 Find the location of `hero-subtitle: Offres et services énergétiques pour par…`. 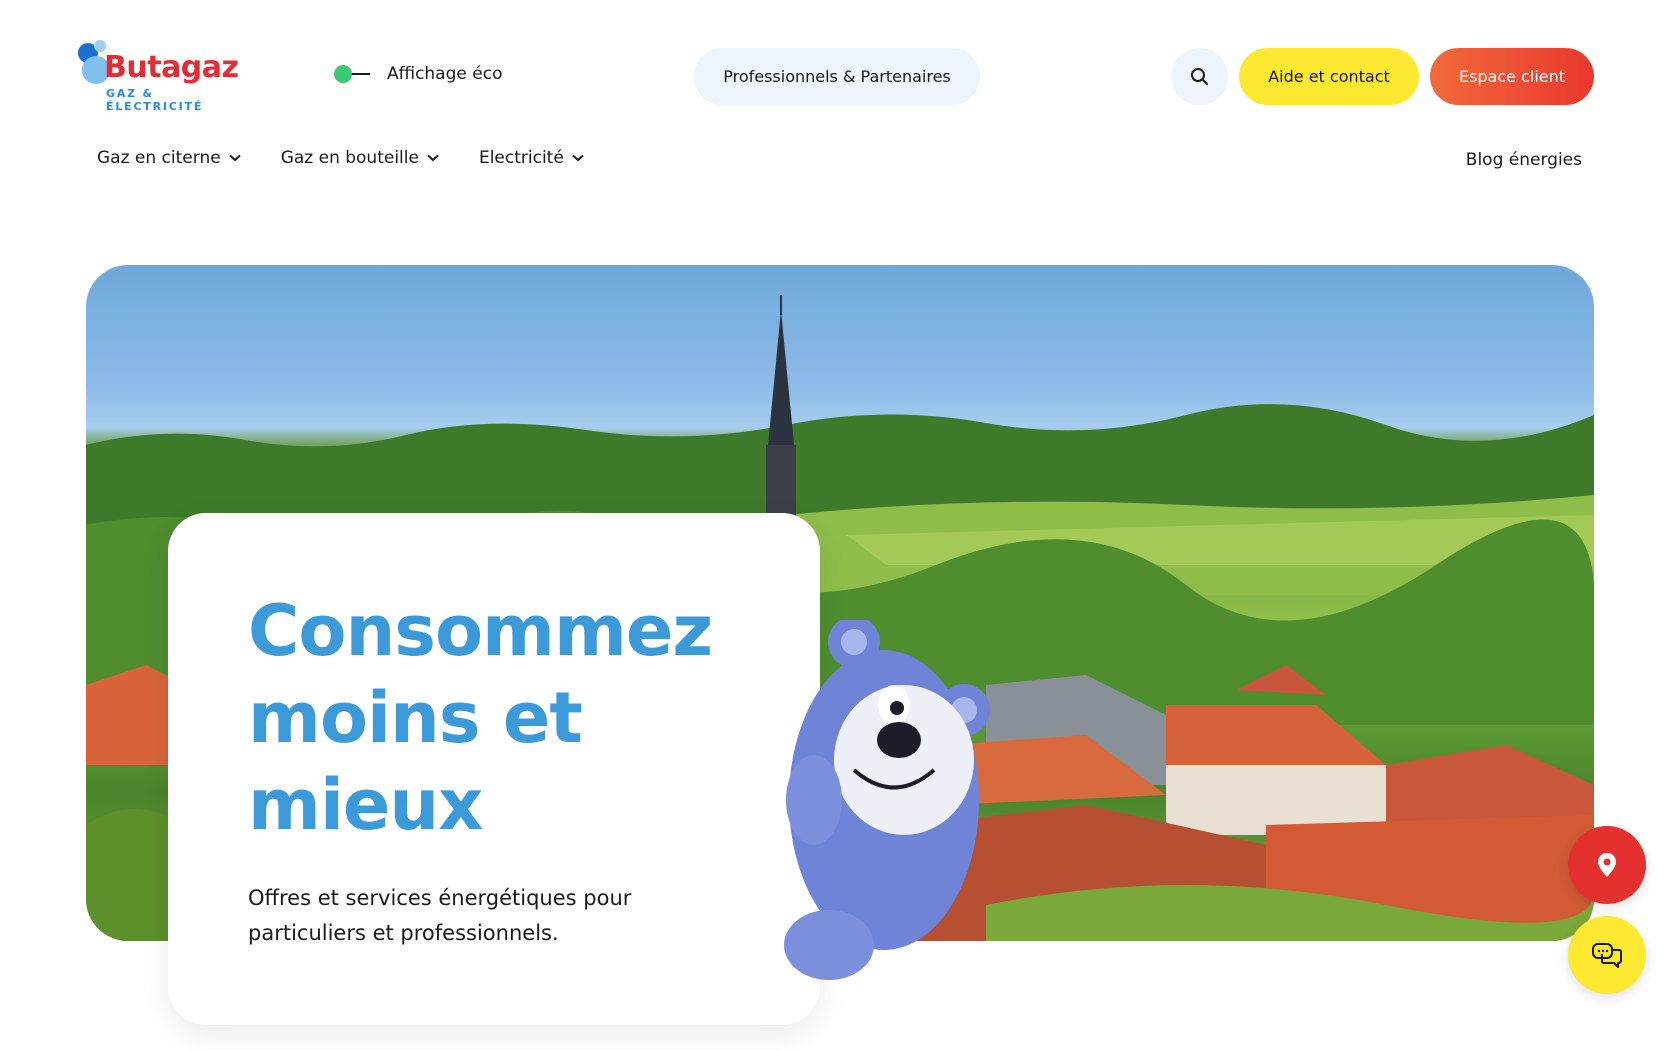

hero-subtitle: Offres et services énergétiques pour par… is located at coordinates (440, 915).